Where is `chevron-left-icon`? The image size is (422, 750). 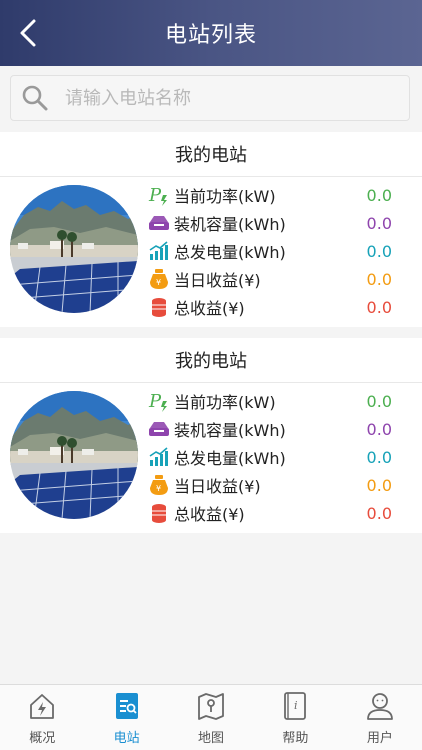 chevron-left-icon is located at coordinates (28, 33).